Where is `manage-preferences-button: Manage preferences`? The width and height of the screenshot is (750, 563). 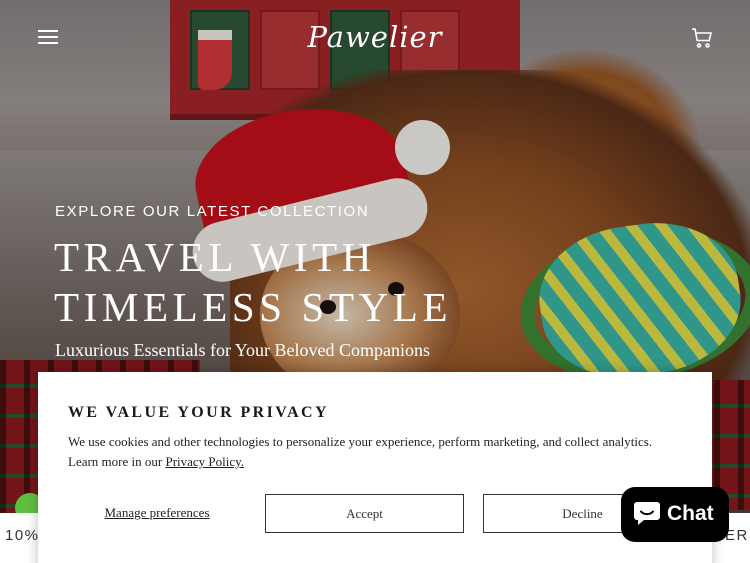 manage-preferences-button: Manage preferences is located at coordinates (157, 513).